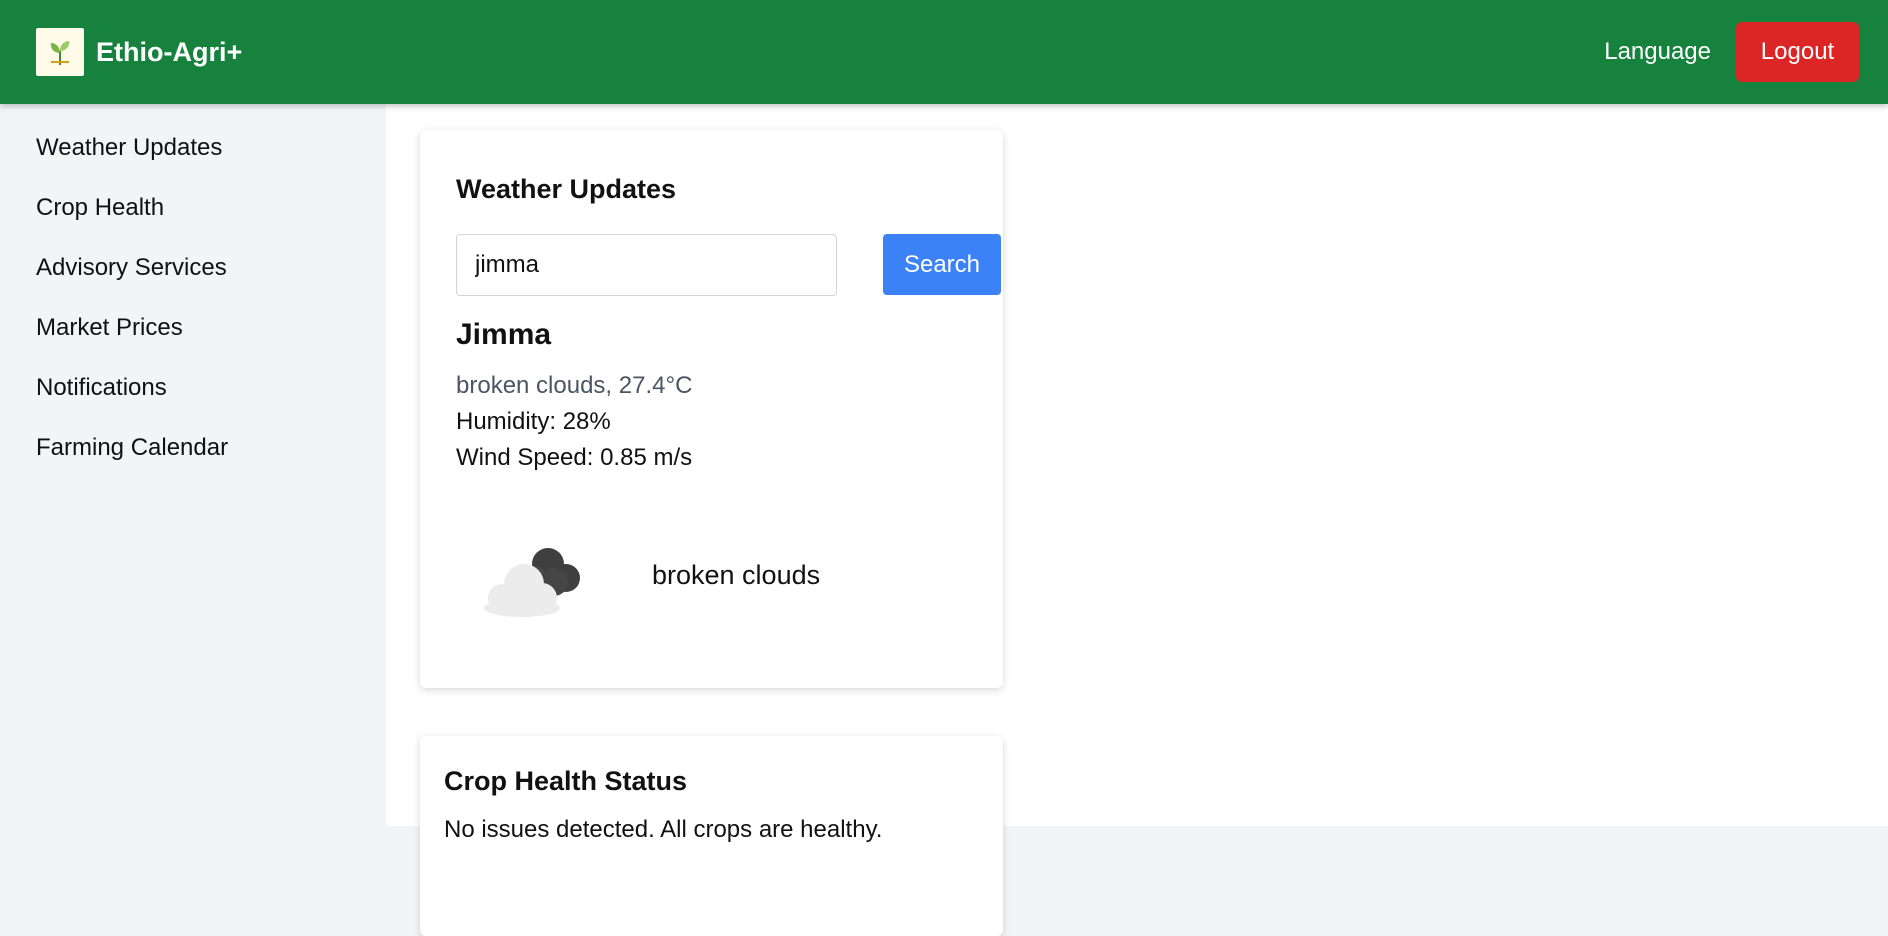 Image resolution: width=1888 pixels, height=936 pixels. Describe the element at coordinates (211, 460) in the screenshot. I see `sidebar-item-farming-calendar: Farming Calendar` at that location.